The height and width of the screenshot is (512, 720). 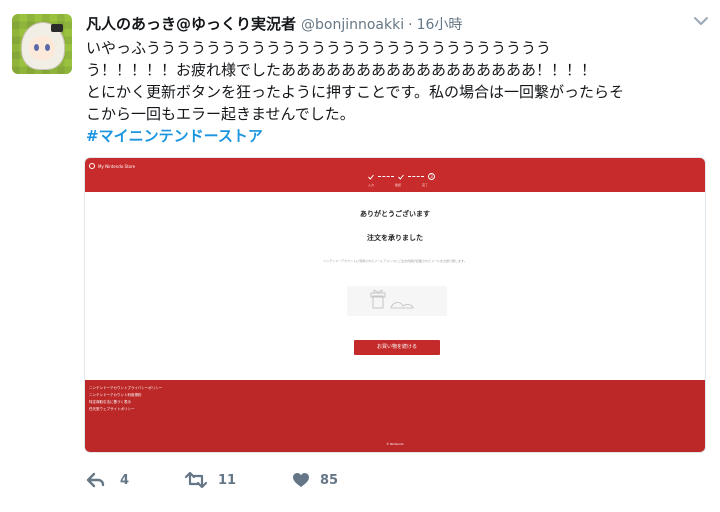 What do you see at coordinates (125, 409) in the screenshot?
I see `footer-link: 任天堂ウェブサイトポリシー` at bounding box center [125, 409].